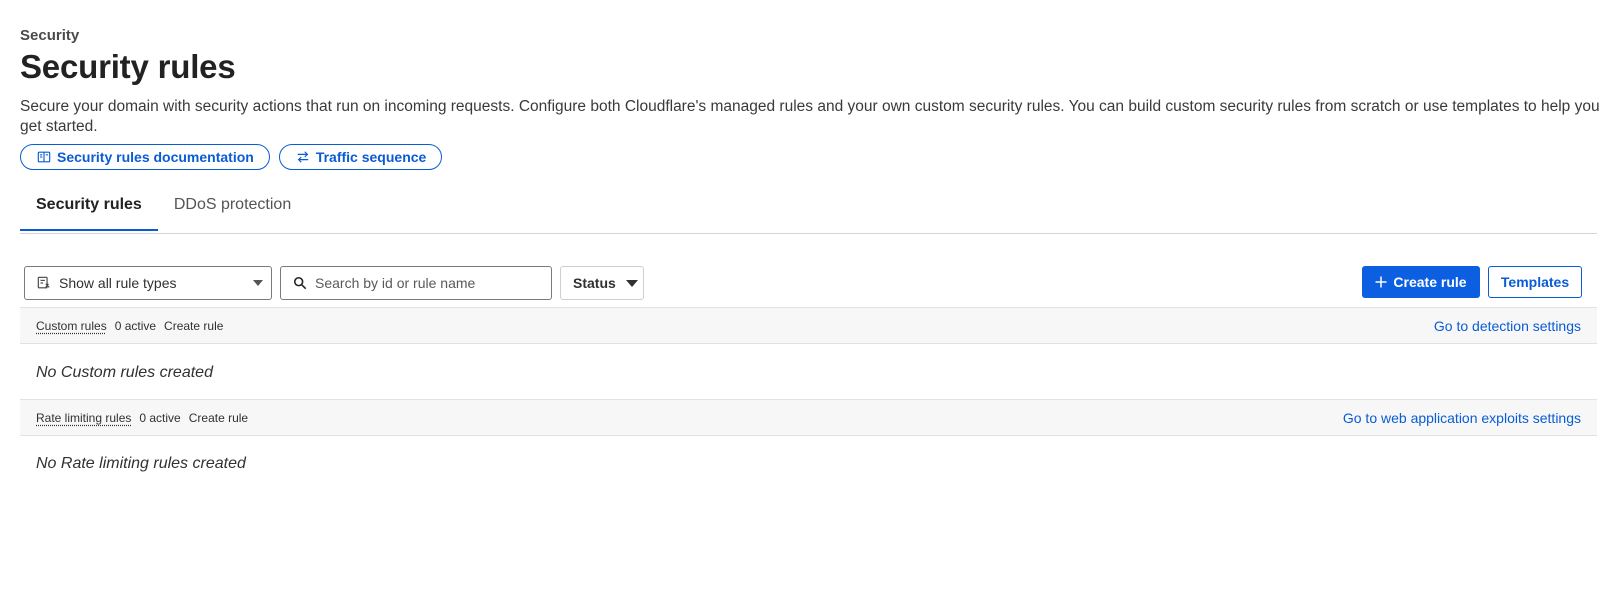 The width and height of the screenshot is (1617, 614). Describe the element at coordinates (50, 35) in the screenshot. I see `breadcrumb: Security` at that location.